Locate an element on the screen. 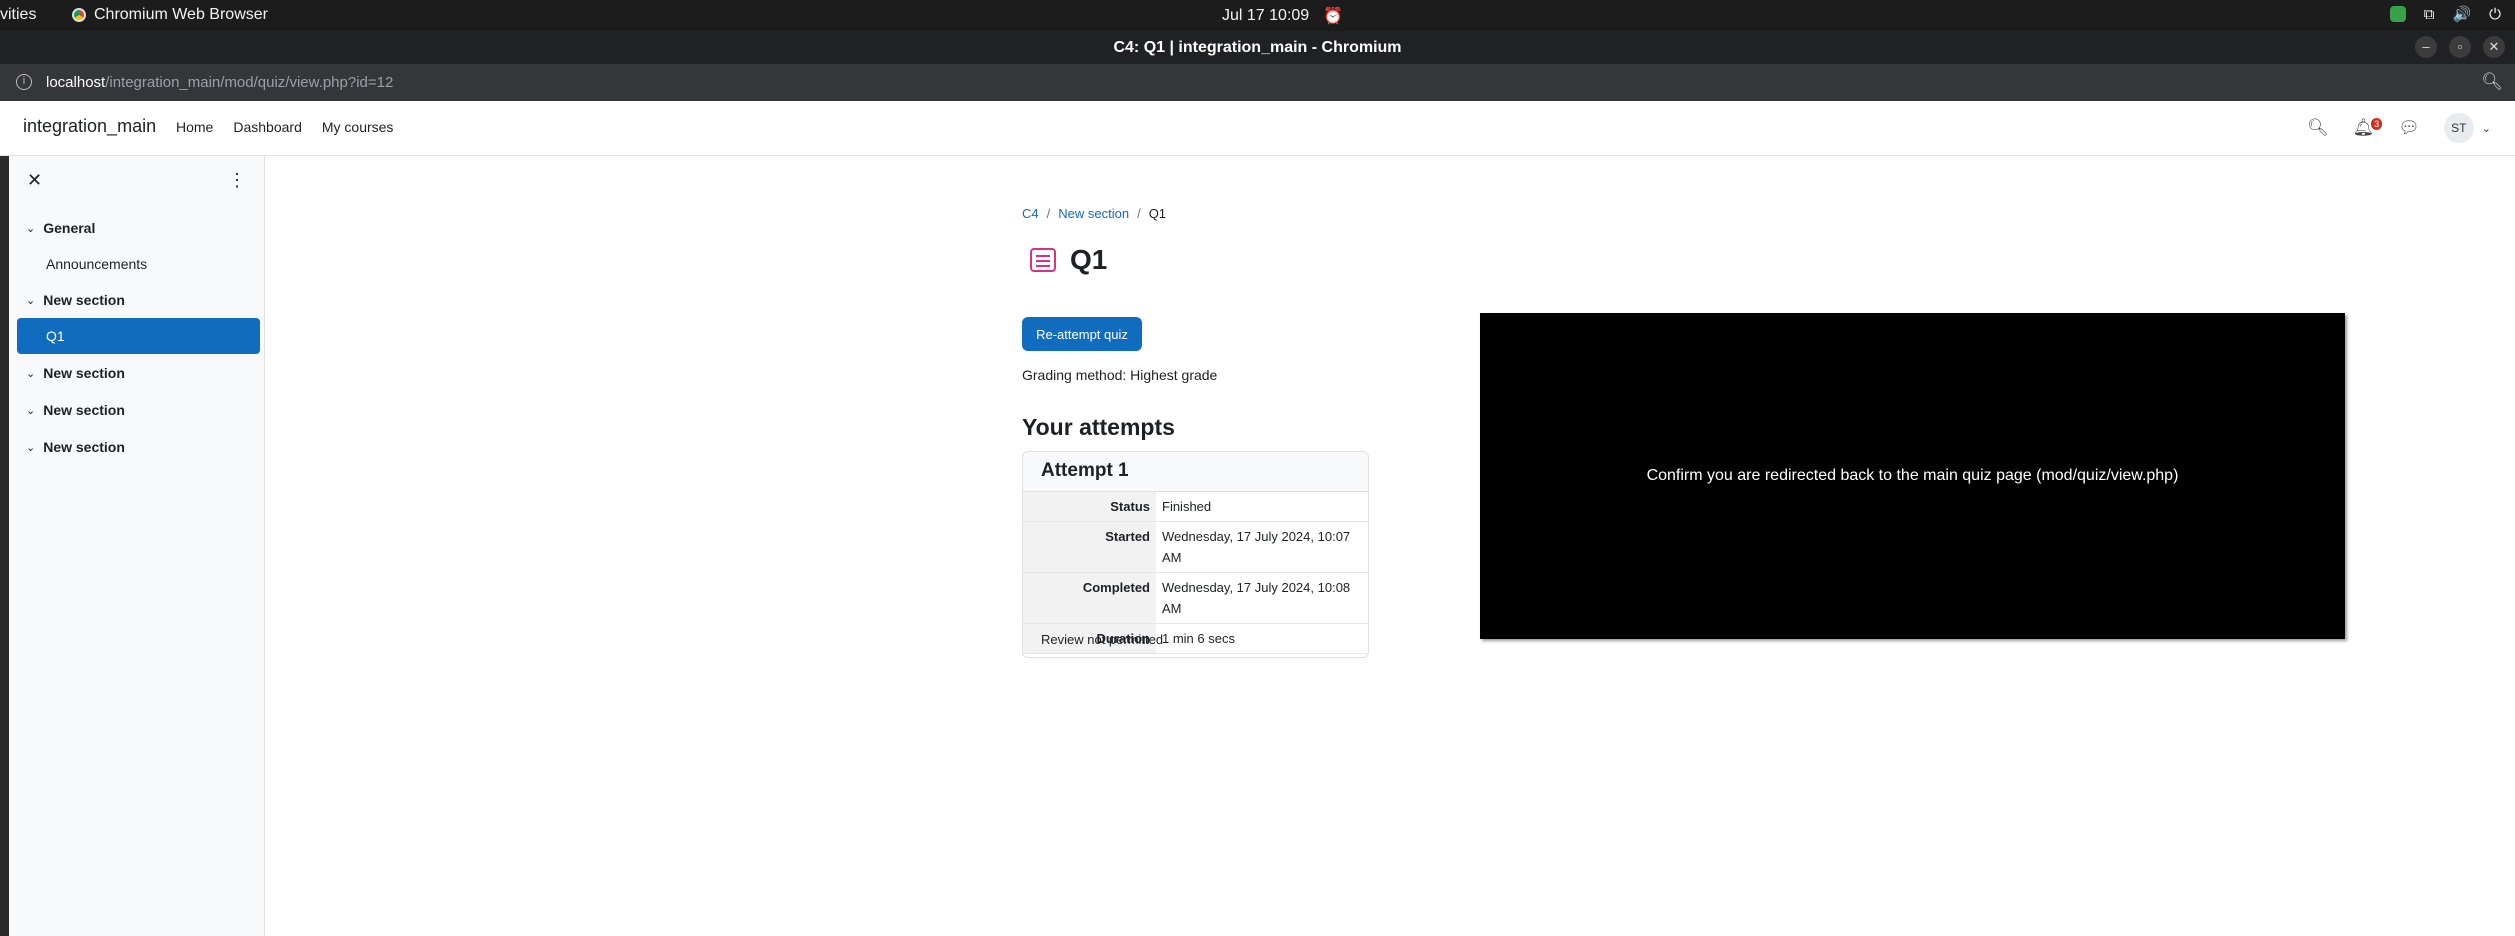  close-drawer-icon: ✕ is located at coordinates (34, 180).